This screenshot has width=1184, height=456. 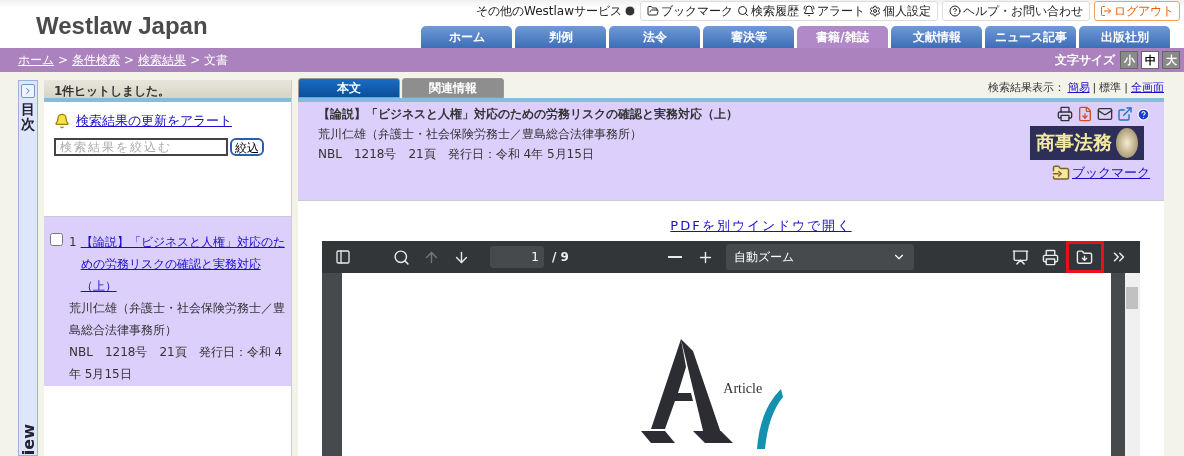 I want to click on utility-link: アラート, so click(x=834, y=11).